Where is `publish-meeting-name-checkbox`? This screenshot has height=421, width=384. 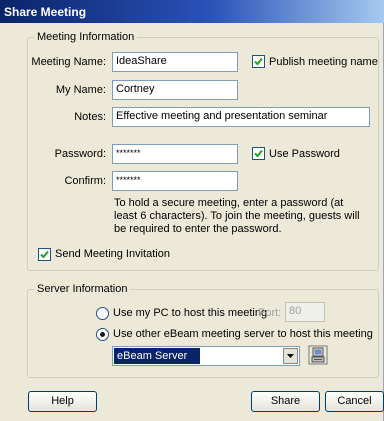 publish-meeting-name-checkbox is located at coordinates (258, 61).